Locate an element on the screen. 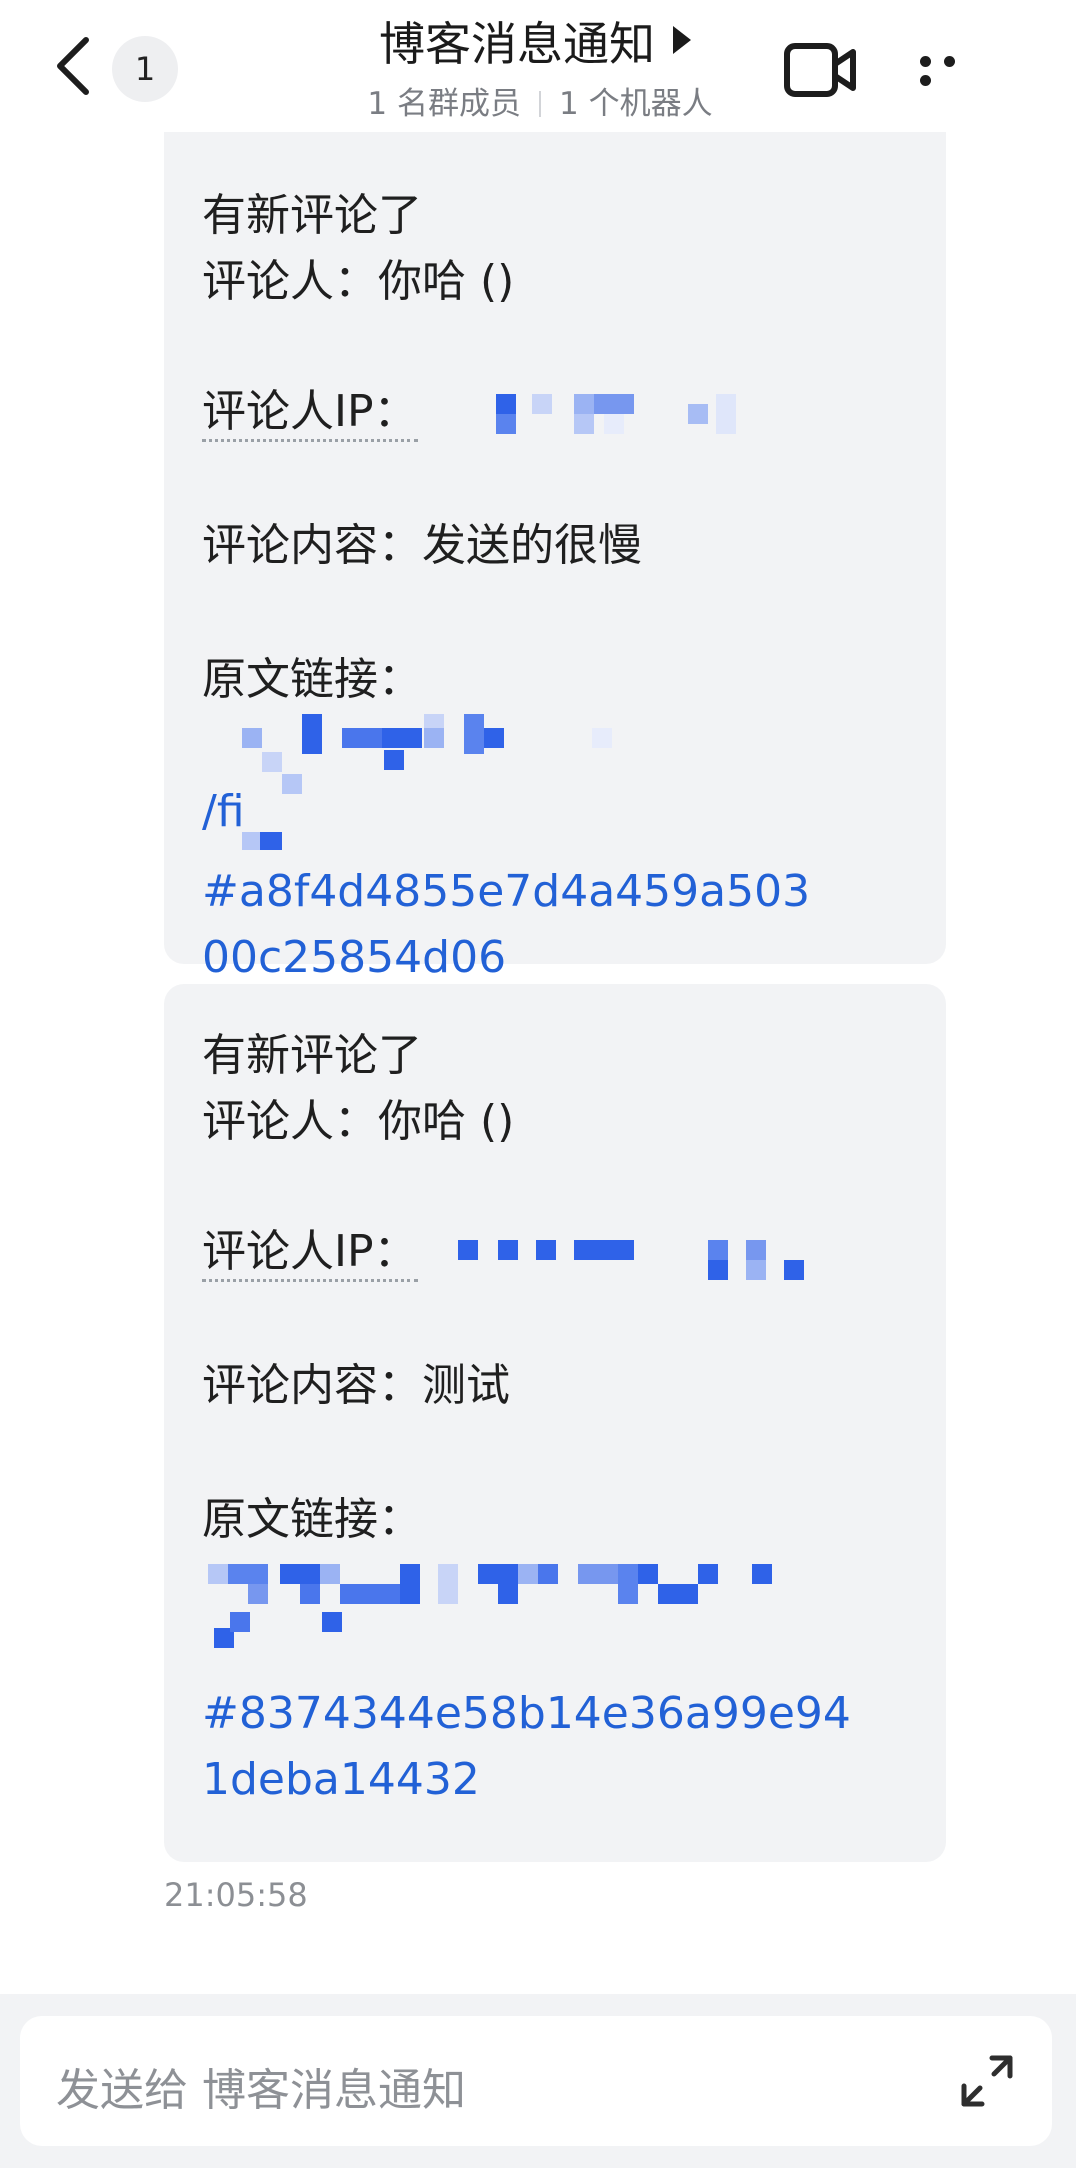 Image resolution: width=1076 pixels, height=2168 pixels. chat-title-wrap: 博客消息通知 is located at coordinates (535, 44).